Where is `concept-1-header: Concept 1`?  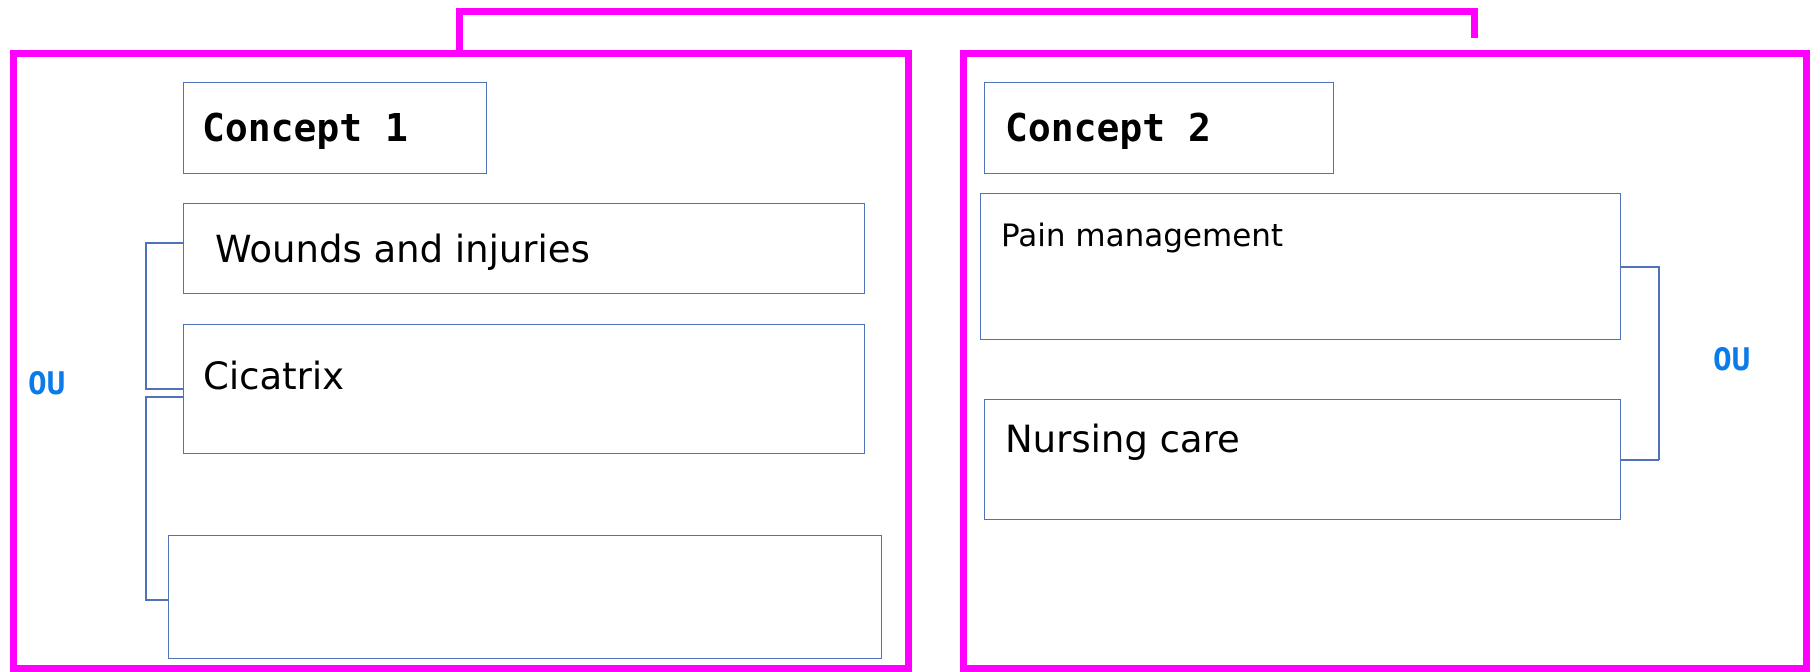
concept-1-header: Concept 1 is located at coordinates (335, 128).